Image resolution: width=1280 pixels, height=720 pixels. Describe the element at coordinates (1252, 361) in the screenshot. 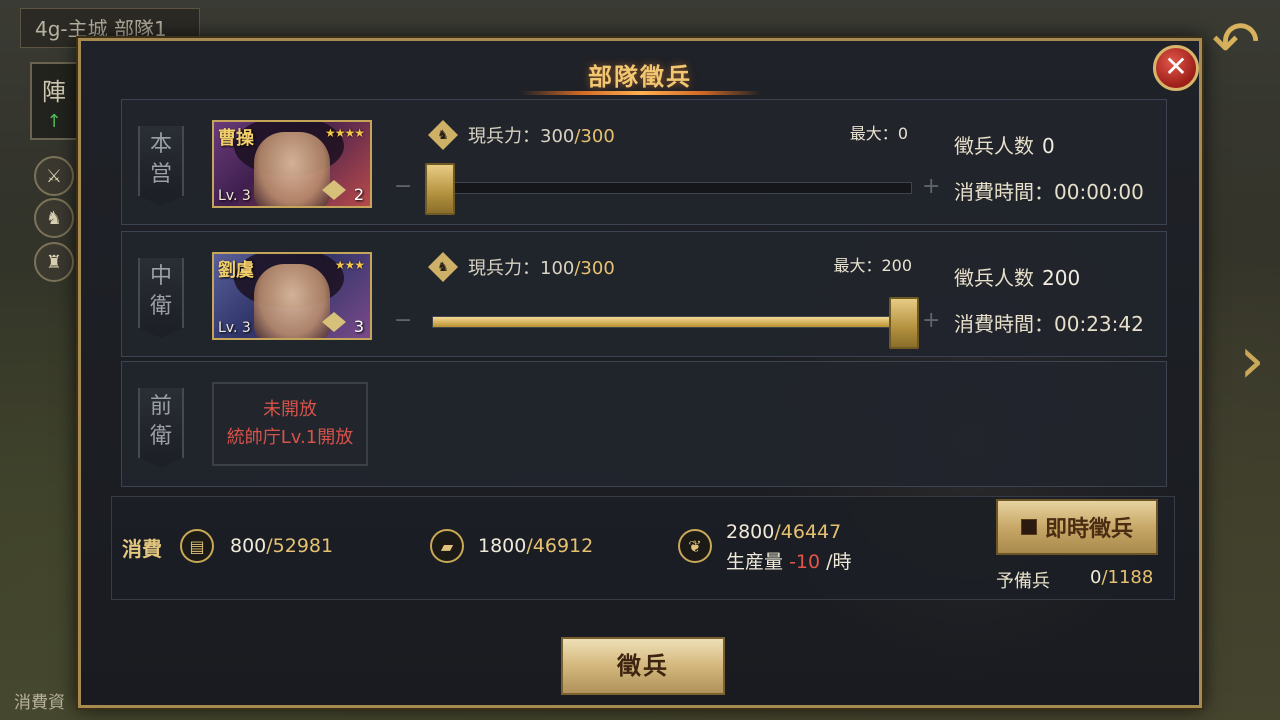

I see `next-arrow-icon: ›` at that location.